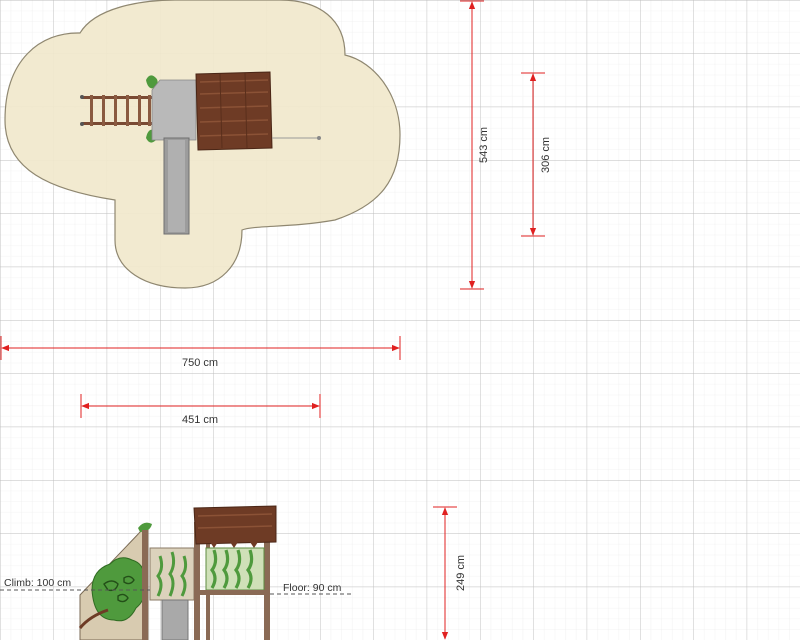  Describe the element at coordinates (235, 525) in the screenshot. I see `elevation-roof` at that location.